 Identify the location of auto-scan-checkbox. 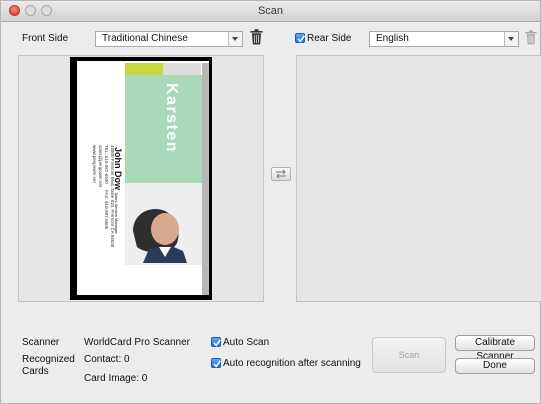
(216, 342).